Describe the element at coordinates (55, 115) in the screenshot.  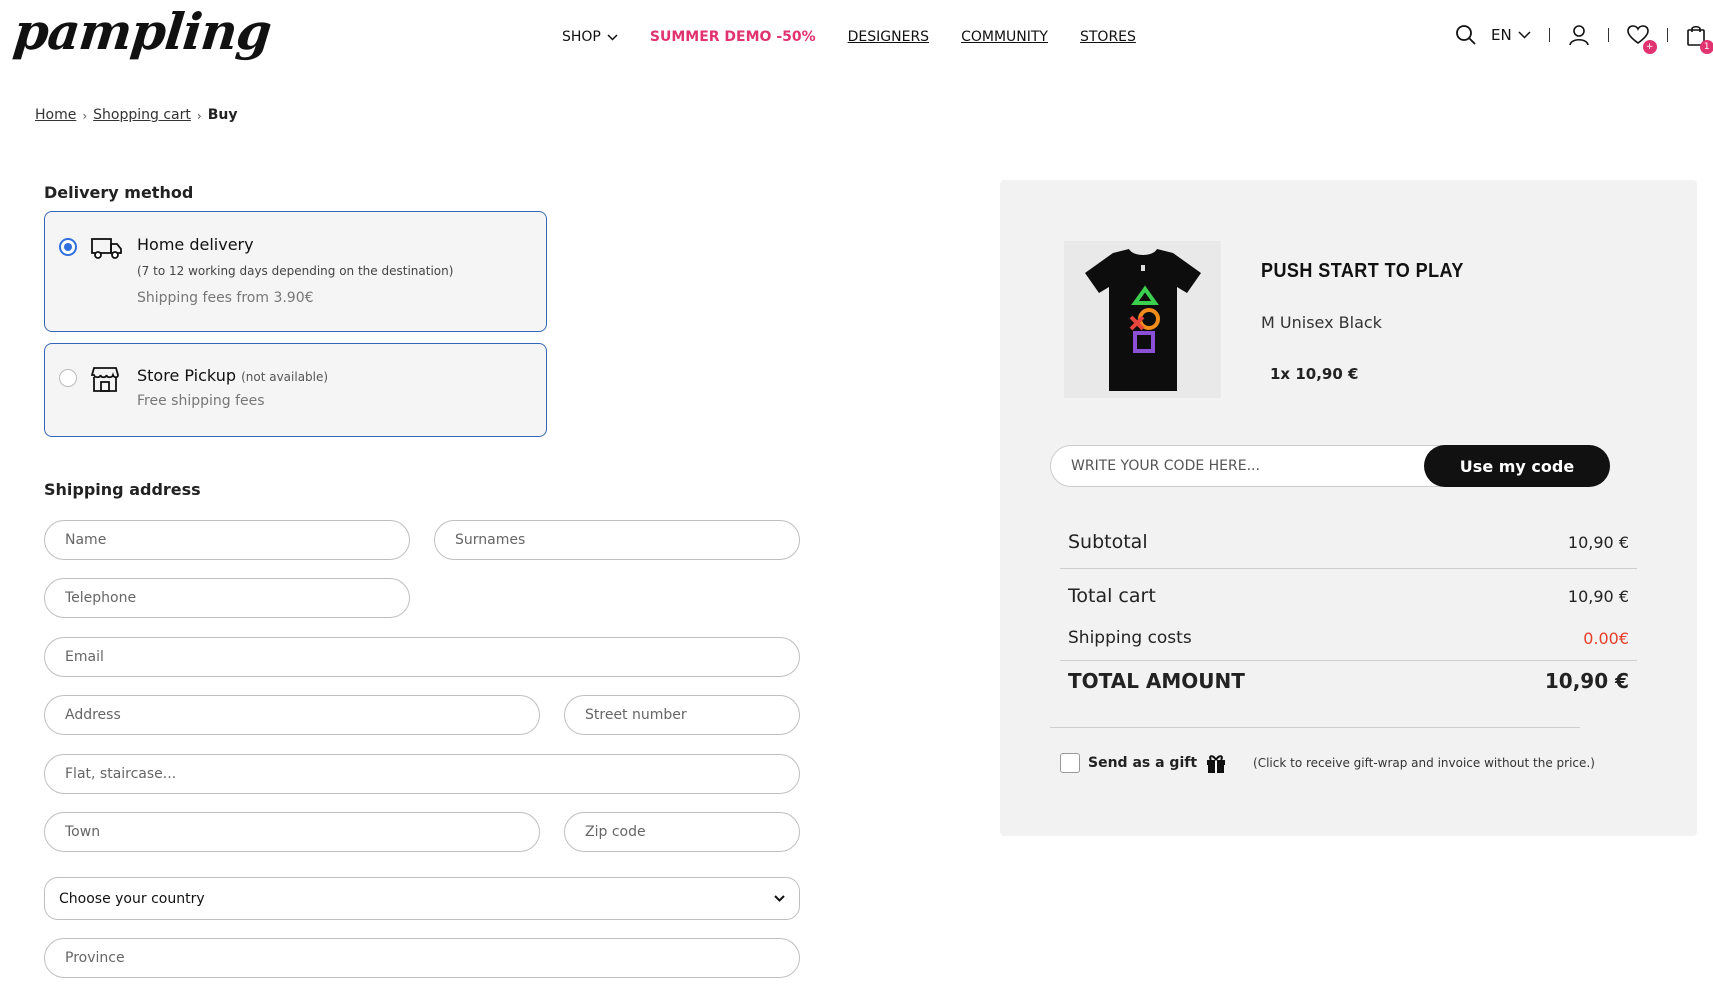
I see `breadcrumb-home: Home` at that location.